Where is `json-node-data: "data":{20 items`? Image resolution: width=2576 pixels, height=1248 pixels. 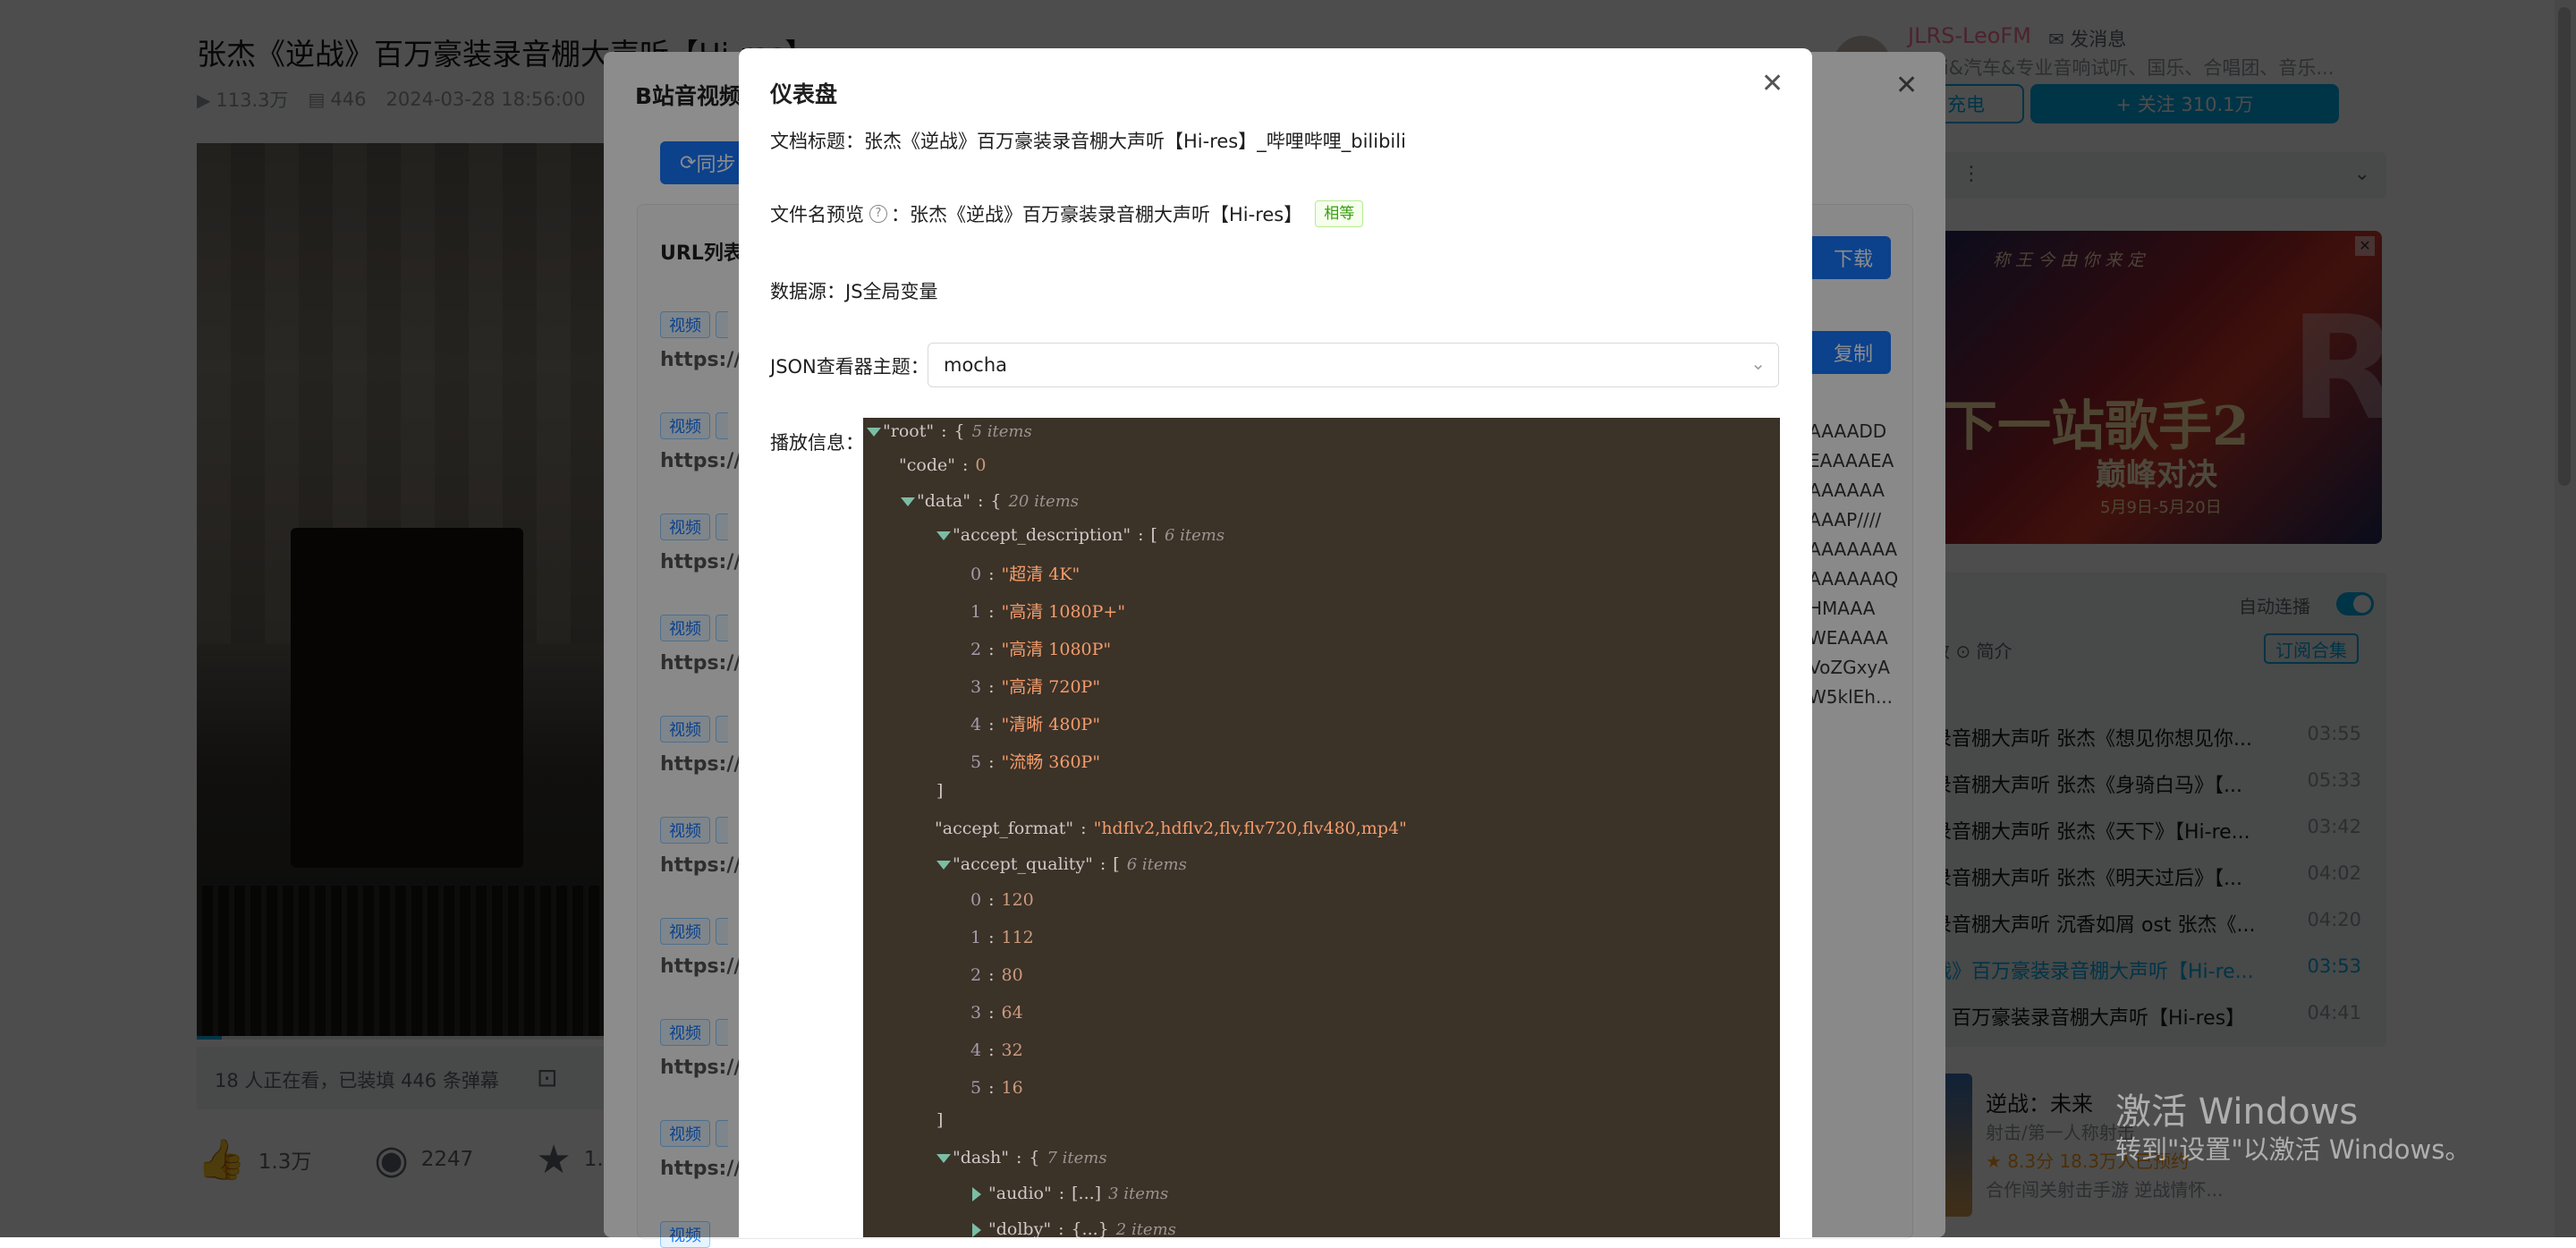
json-node-data: "data":{20 items is located at coordinates (990, 501).